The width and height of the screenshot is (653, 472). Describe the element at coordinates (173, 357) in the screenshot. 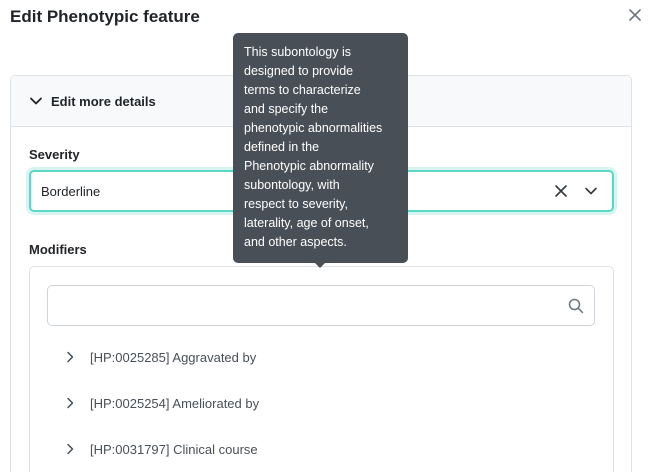

I see `tree-item-label: [HP:0025285] Aggravated by` at that location.